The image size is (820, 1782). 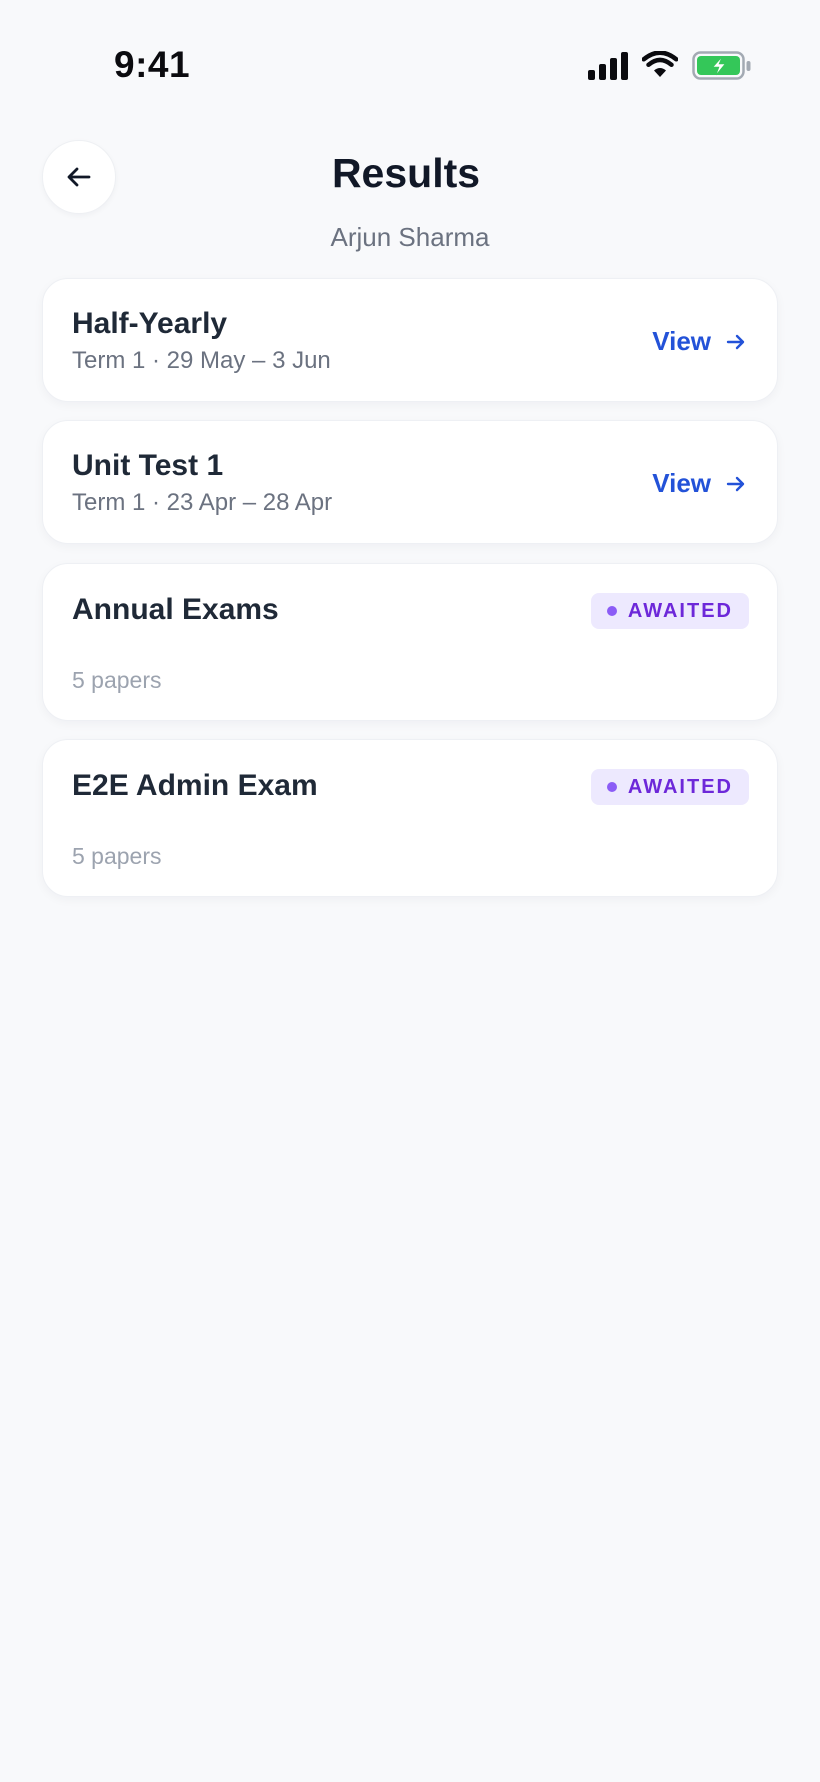 I want to click on page-subtitle: Arjun Sharma, so click(x=410, y=237).